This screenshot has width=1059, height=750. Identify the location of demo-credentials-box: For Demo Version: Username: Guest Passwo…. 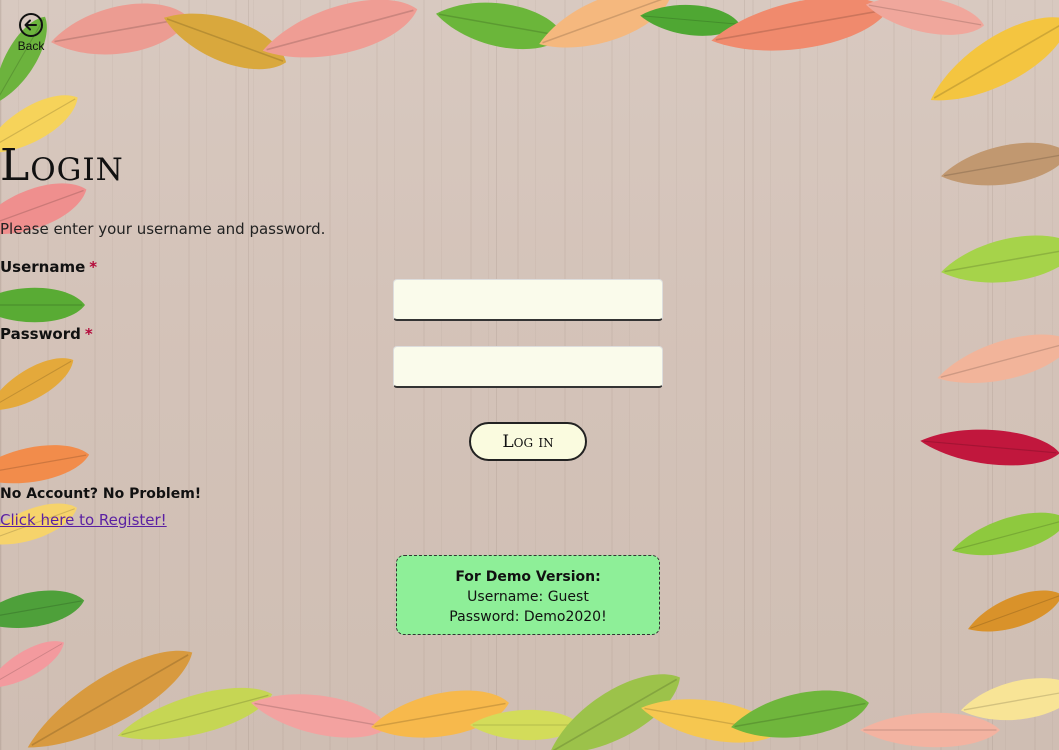
(528, 595).